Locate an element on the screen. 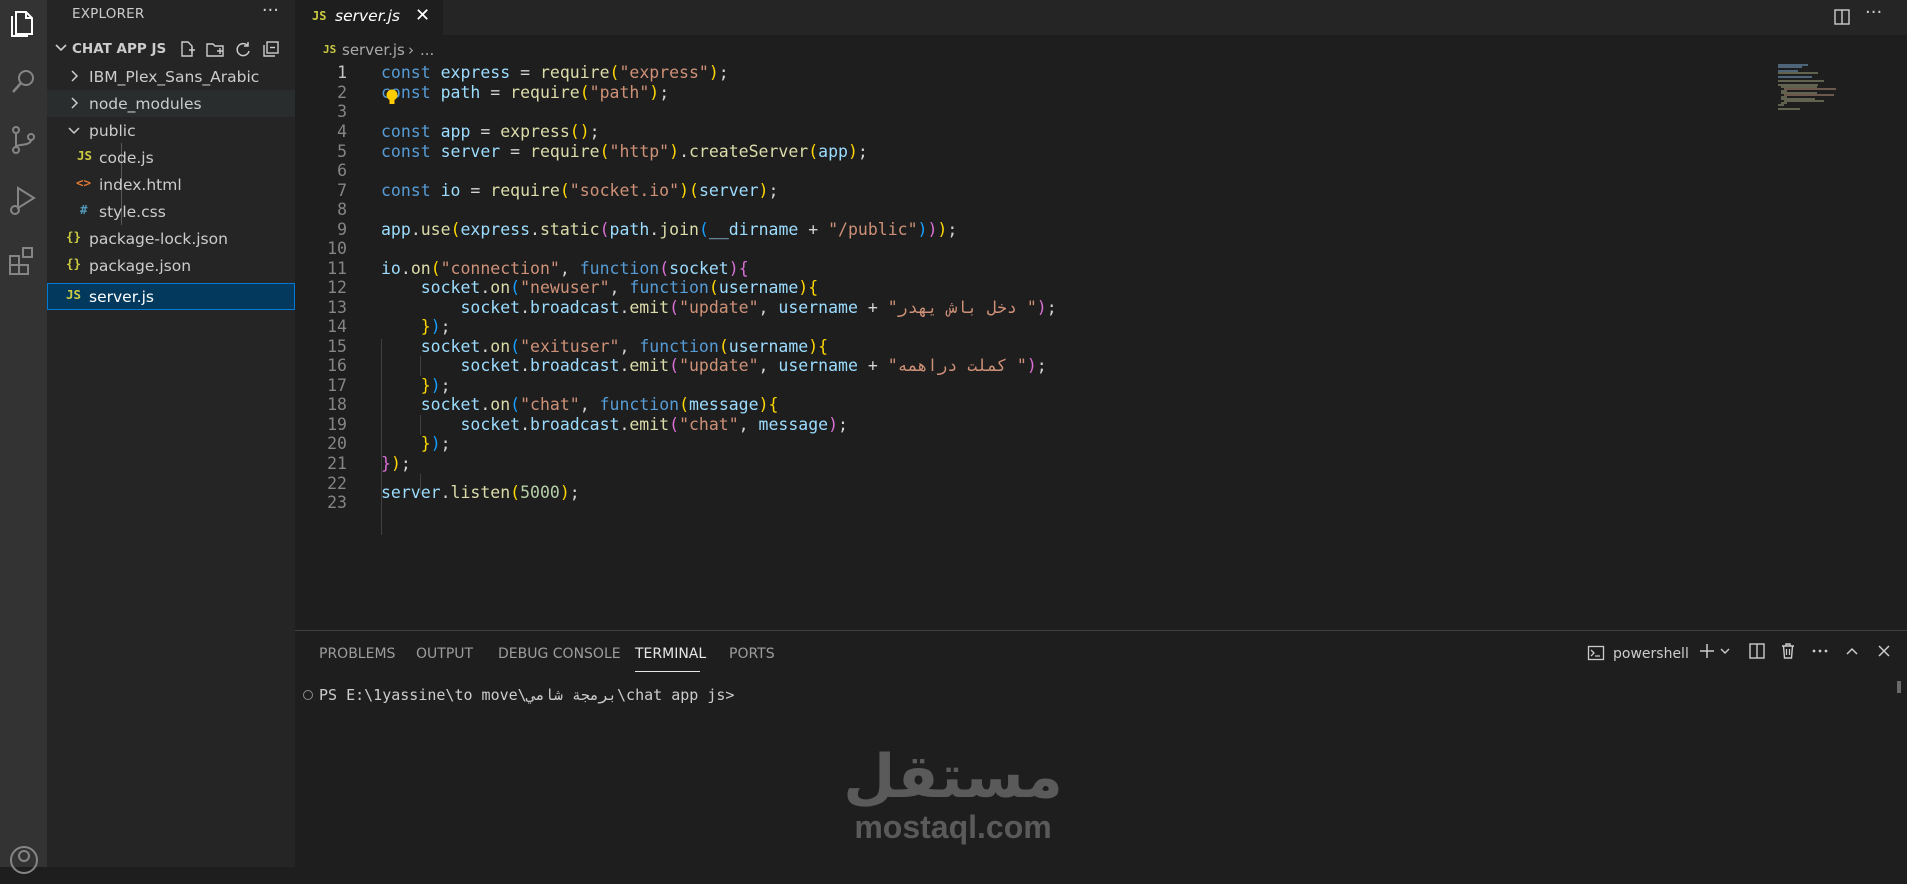 Image resolution: width=1907 pixels, height=884 pixels. tree-label: package-lock.json is located at coordinates (158, 239).